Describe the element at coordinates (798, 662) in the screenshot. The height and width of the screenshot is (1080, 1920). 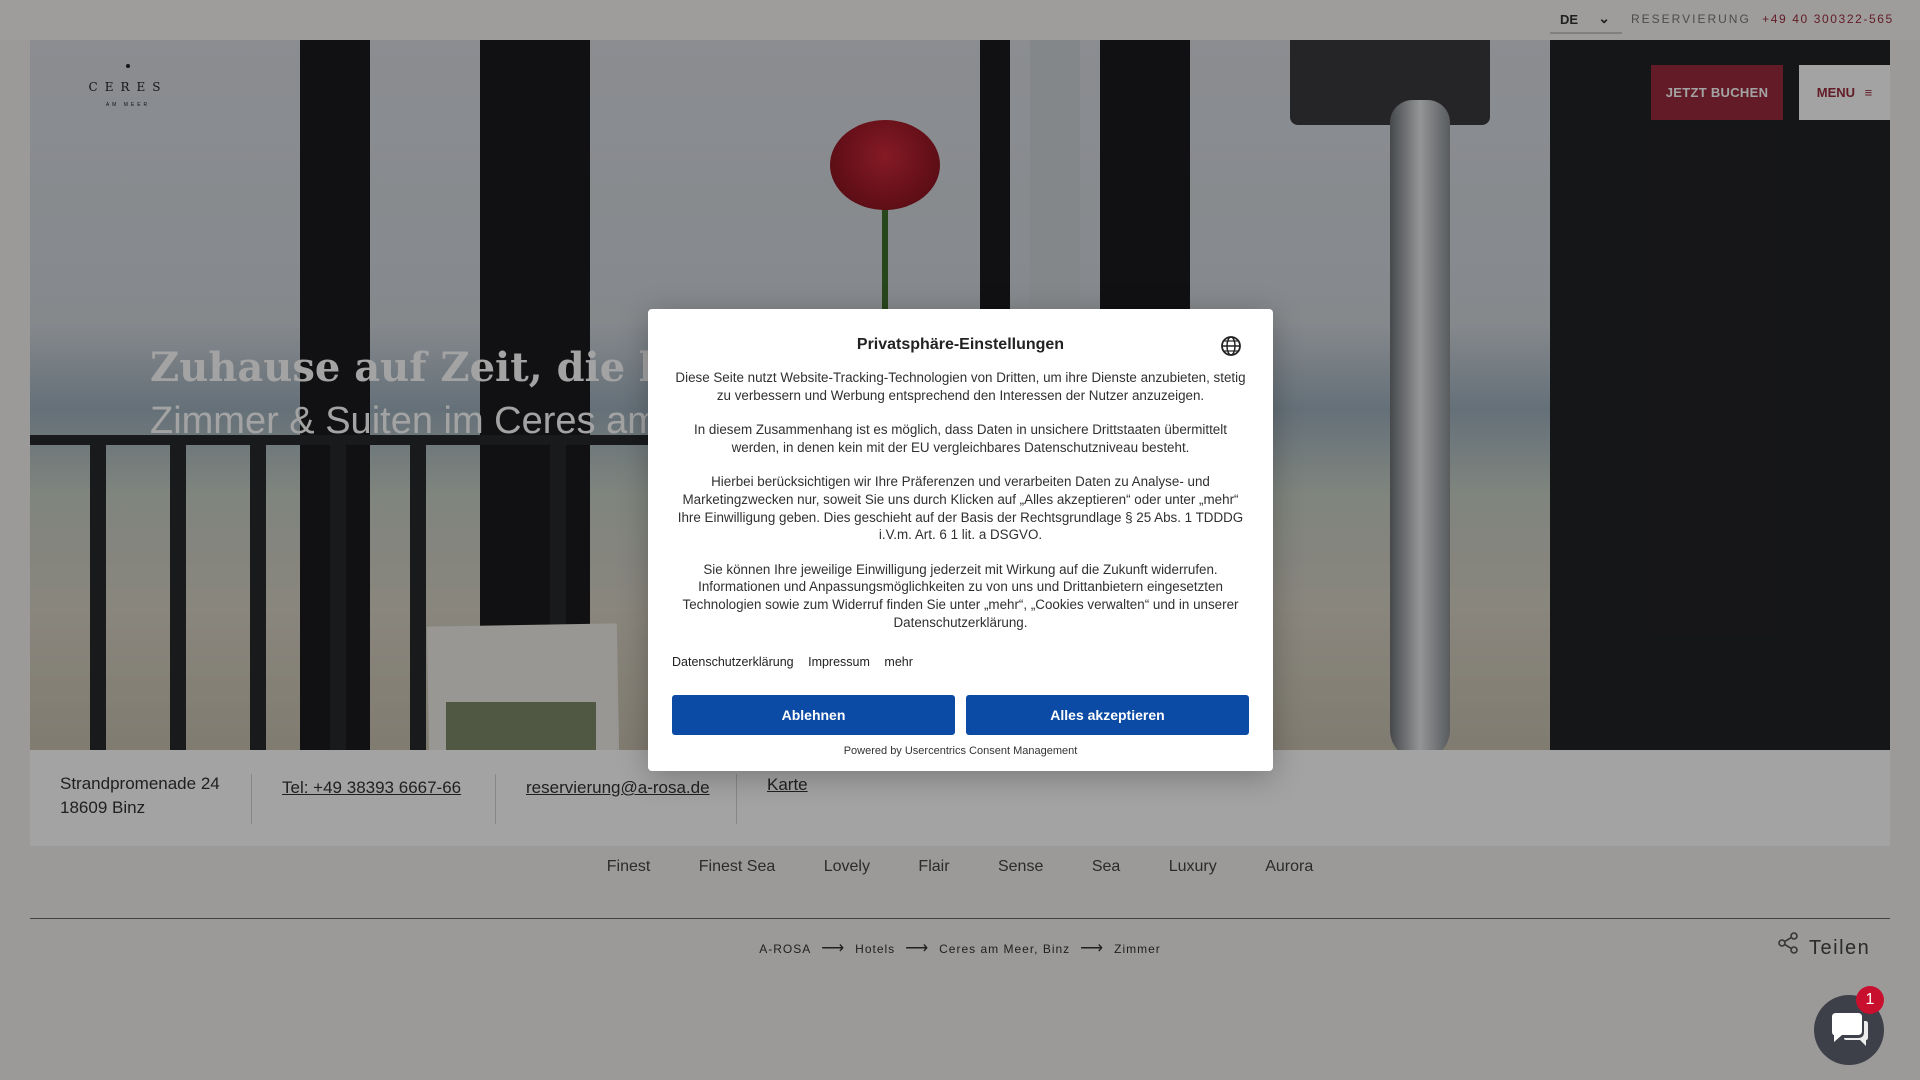
I see `consent-links: Datenschutzerklärung Impressum mehr` at that location.